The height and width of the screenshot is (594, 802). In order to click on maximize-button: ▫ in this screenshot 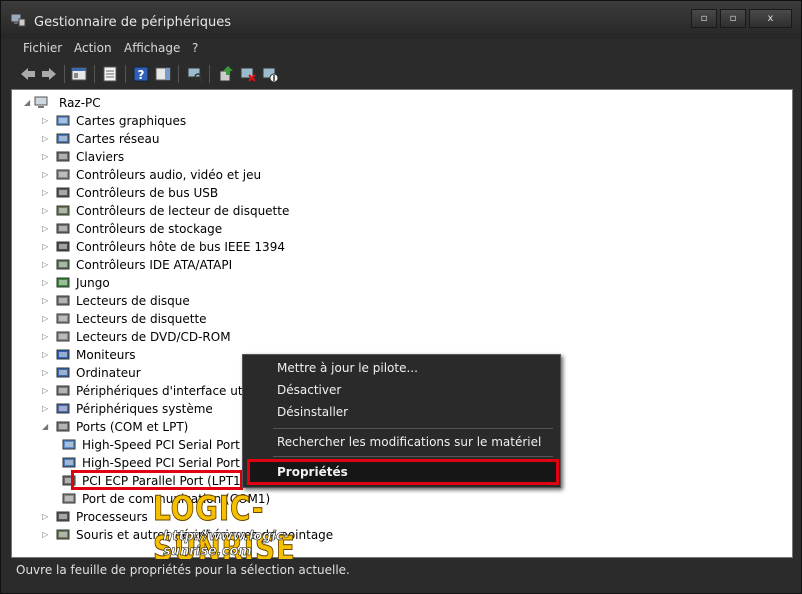, I will do `click(733, 18)`.